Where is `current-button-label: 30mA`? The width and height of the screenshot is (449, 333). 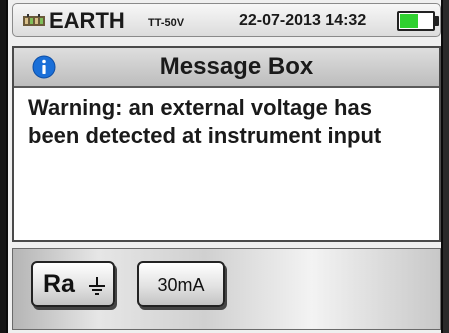 current-button-label: 30mA is located at coordinates (181, 285).